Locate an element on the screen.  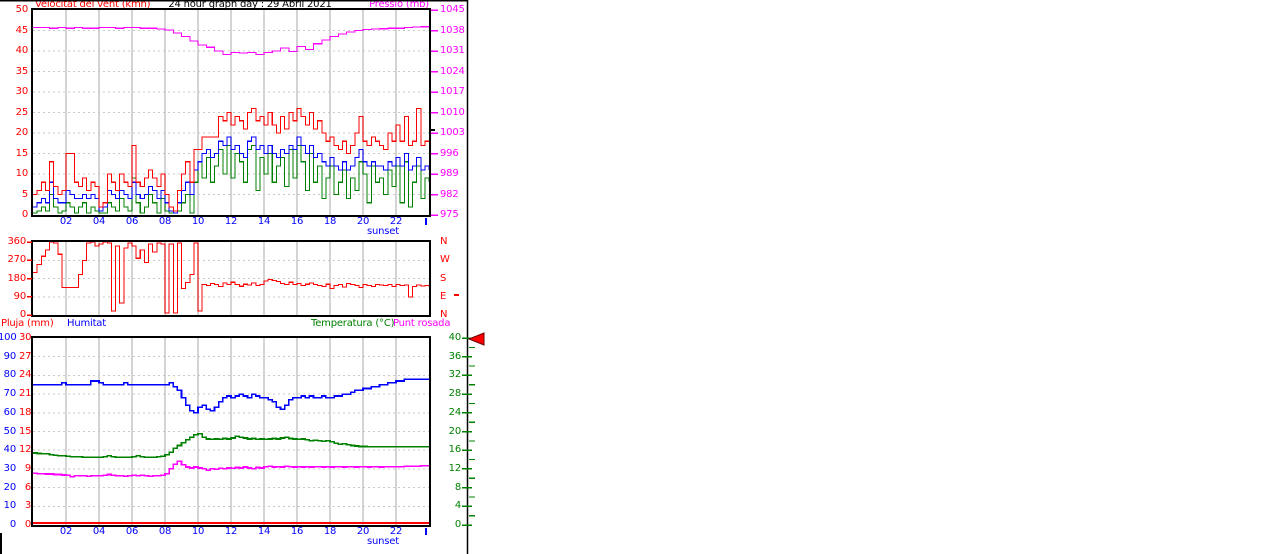
humidity-tick-label: 80 is located at coordinates (10, 375).